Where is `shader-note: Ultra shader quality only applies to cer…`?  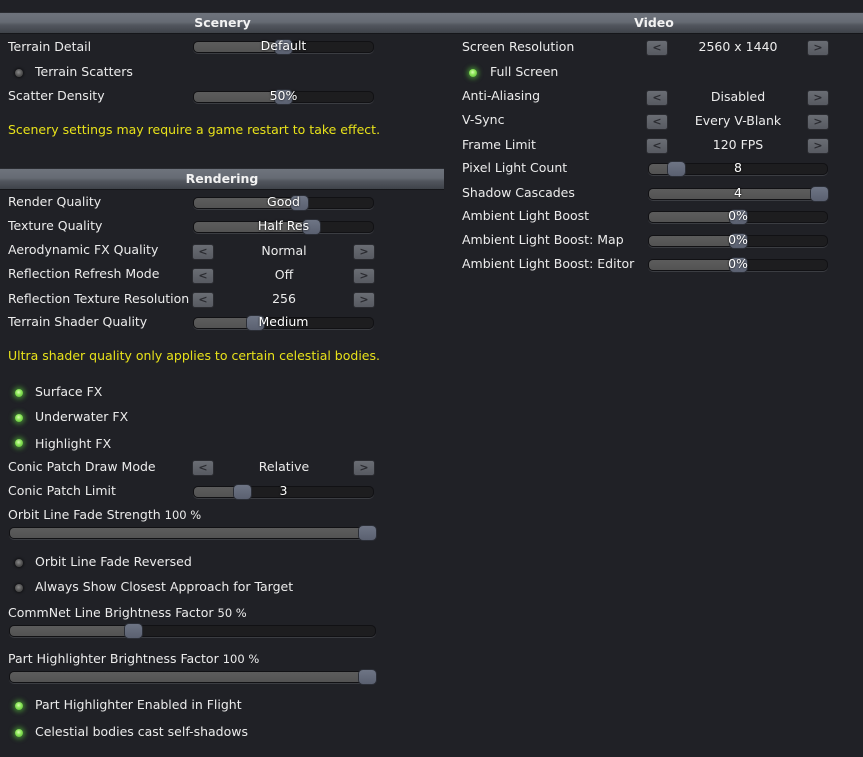 shader-note: Ultra shader quality only applies to cer… is located at coordinates (194, 355).